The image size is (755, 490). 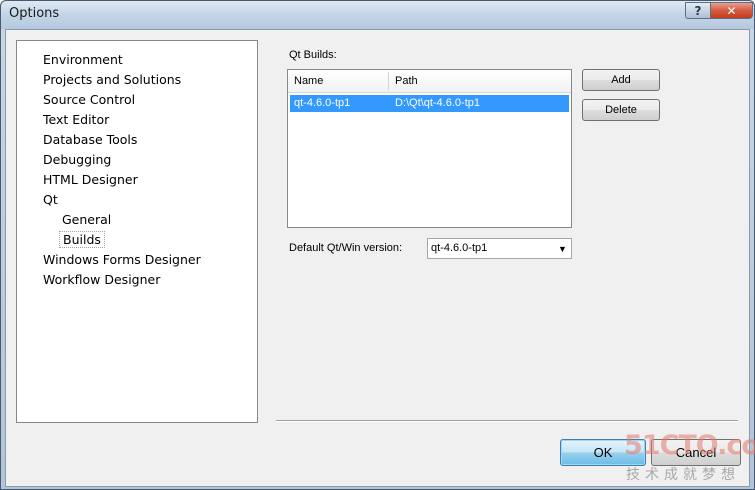 What do you see at coordinates (377, 15) in the screenshot?
I see `title-bar: Options ? ✕` at bounding box center [377, 15].